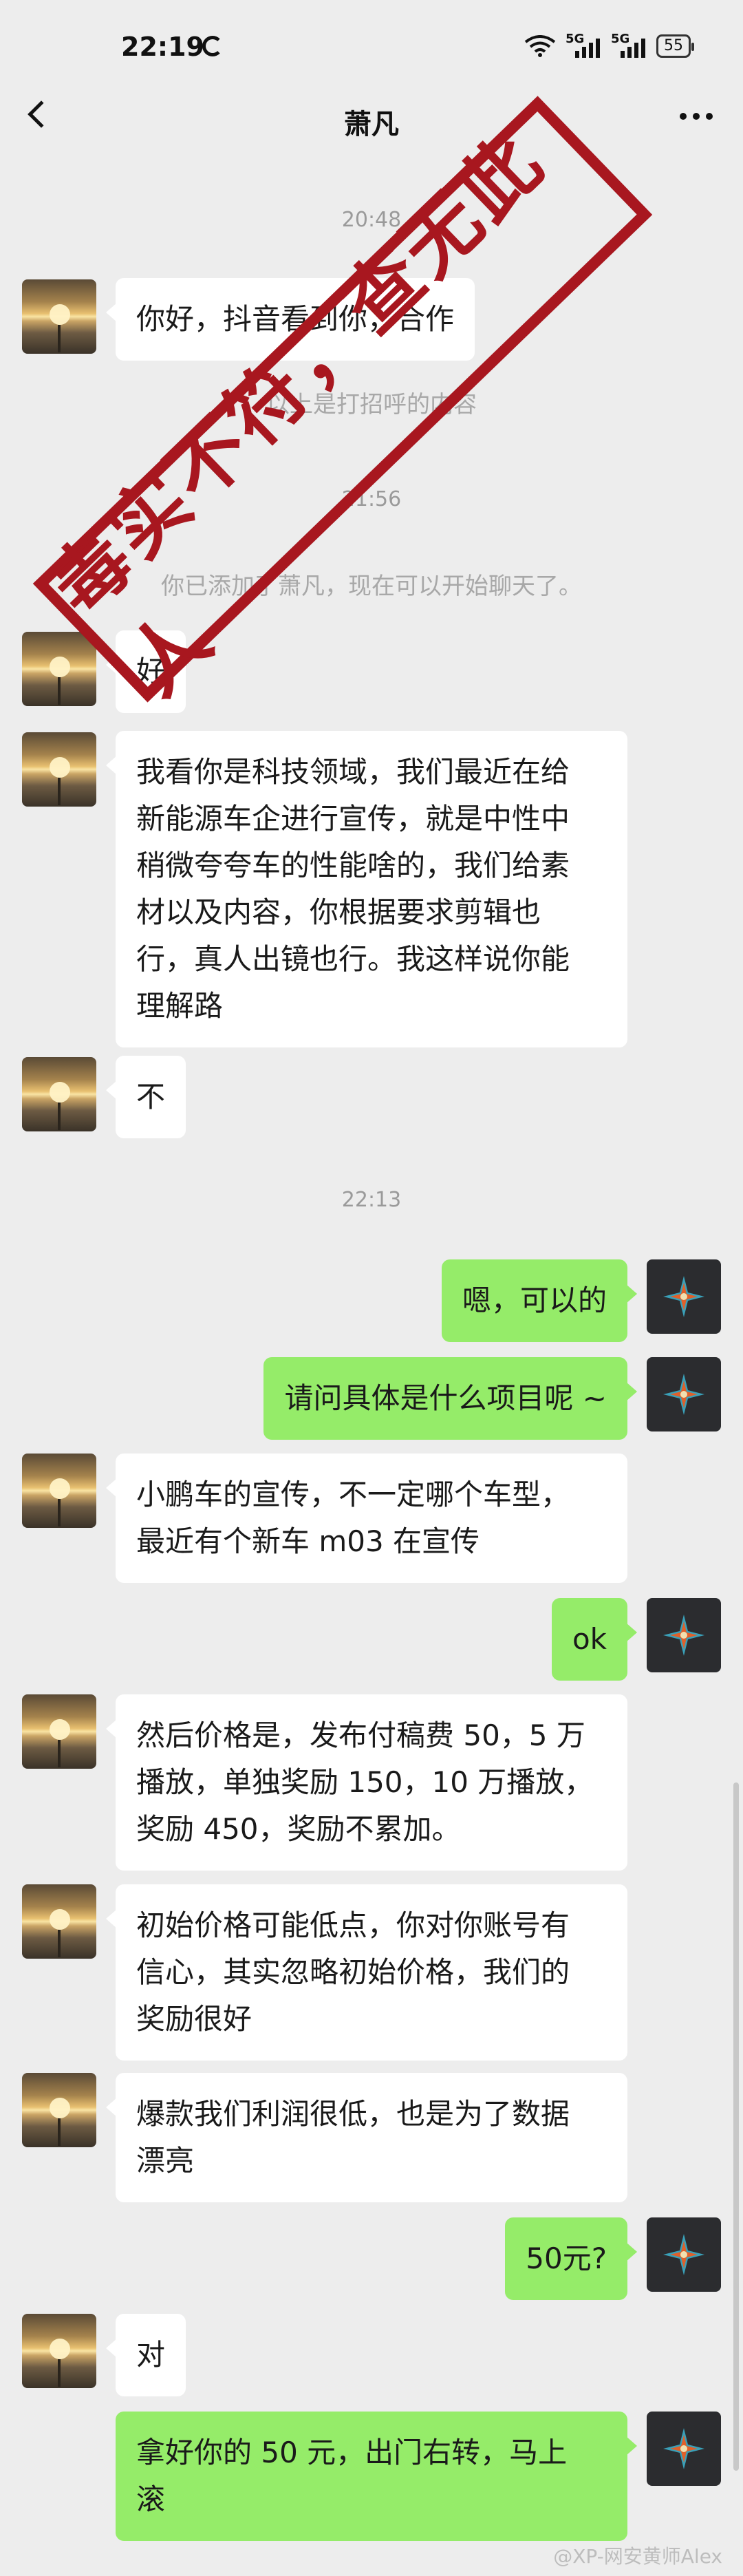 The height and width of the screenshot is (2576, 743). Describe the element at coordinates (371, 1200) in the screenshot. I see `timestamp: 22:13` at that location.